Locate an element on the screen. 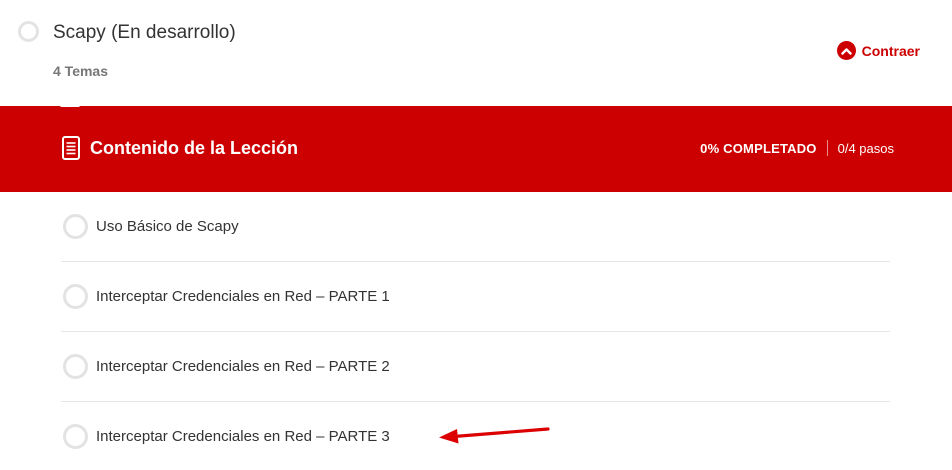 Image resolution: width=952 pixels, height=470 pixels. progress-steps: 0/4 pasos is located at coordinates (865, 148).